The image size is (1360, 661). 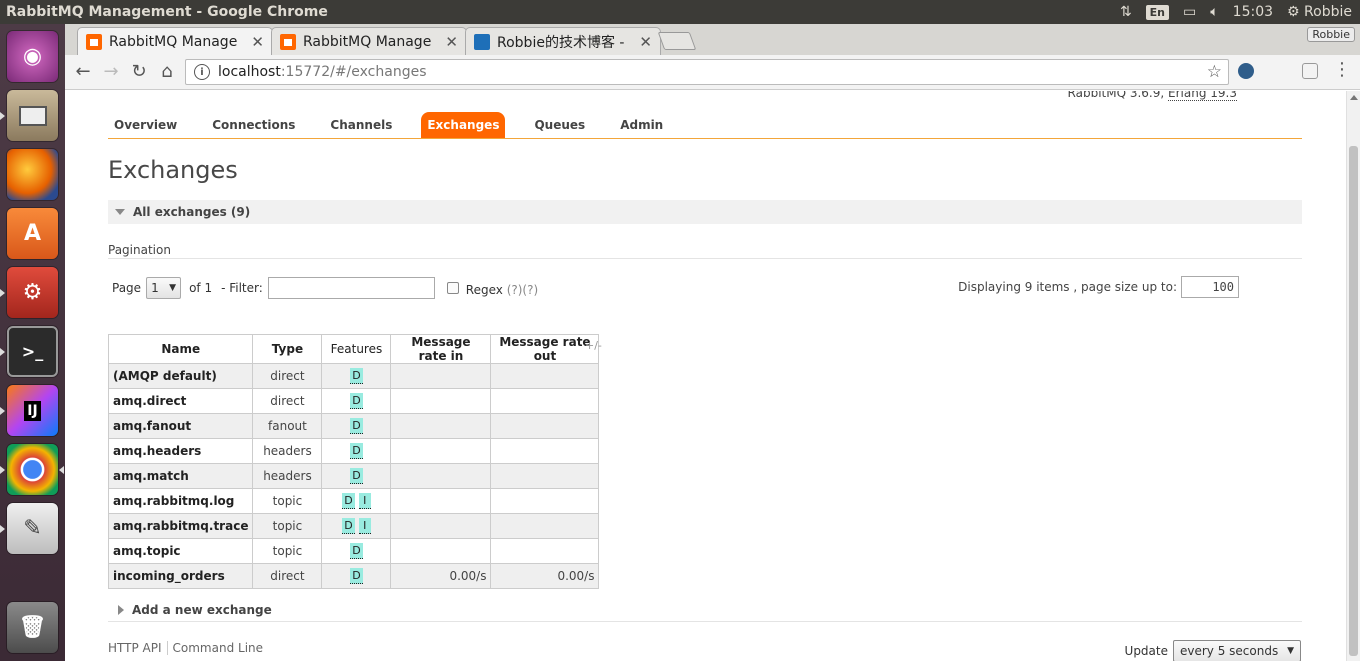 I want to click on exchange-name-link: incoming_orders, so click(x=180, y=576).